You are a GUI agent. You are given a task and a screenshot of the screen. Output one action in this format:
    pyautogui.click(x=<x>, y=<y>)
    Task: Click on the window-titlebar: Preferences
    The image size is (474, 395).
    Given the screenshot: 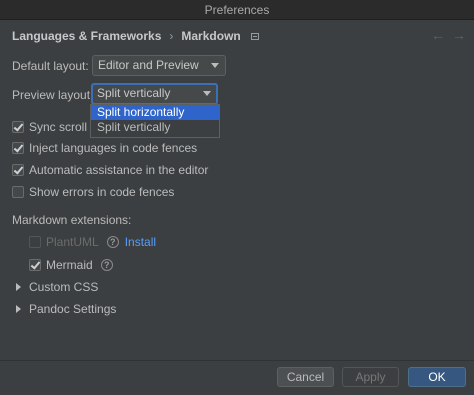 What is the action you would take?
    pyautogui.click(x=237, y=10)
    